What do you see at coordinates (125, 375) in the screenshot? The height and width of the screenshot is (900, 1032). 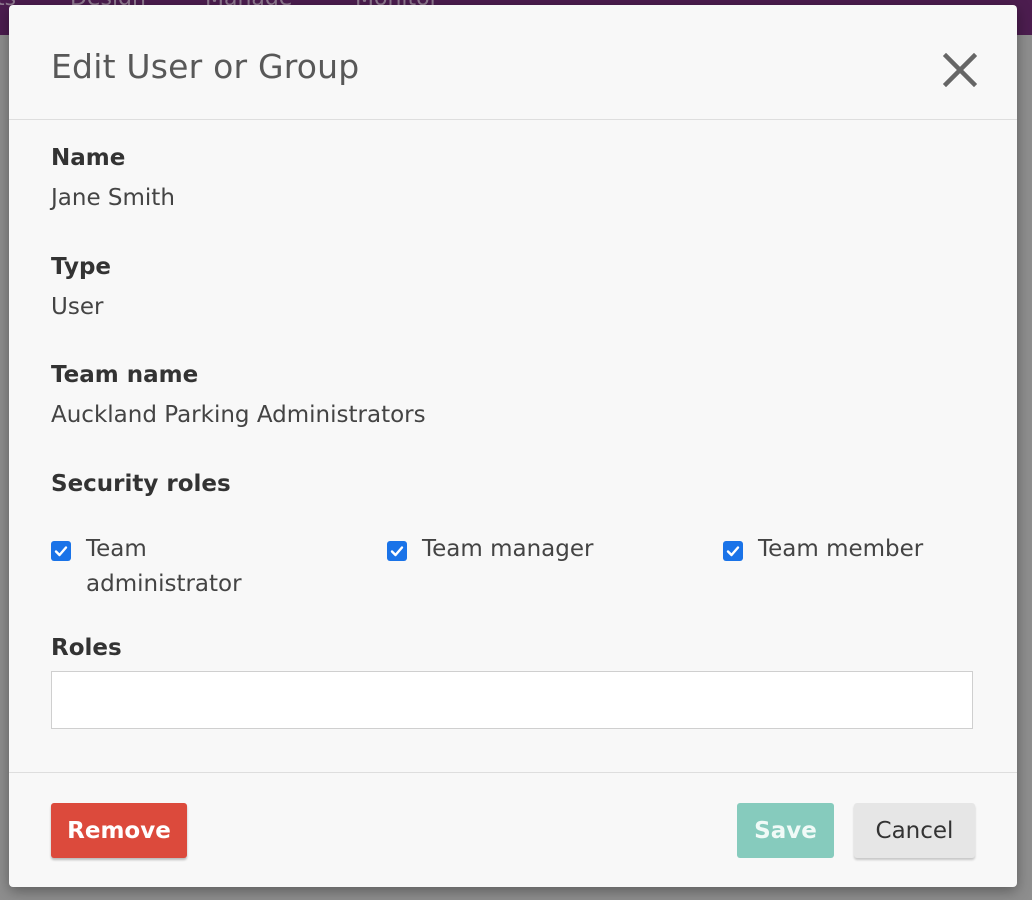 I see `team-name-label: Team name` at bounding box center [125, 375].